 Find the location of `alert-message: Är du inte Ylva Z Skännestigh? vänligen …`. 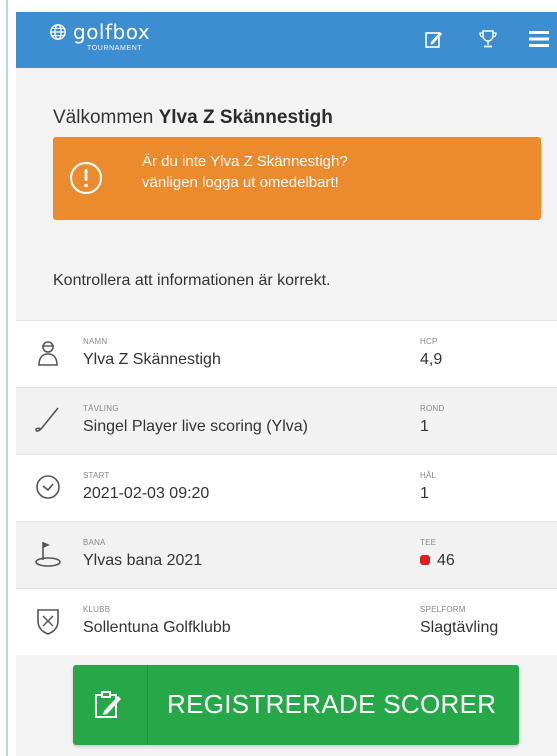

alert-message: Är du inte Ylva Z Skännestigh? vänligen … is located at coordinates (332, 172).